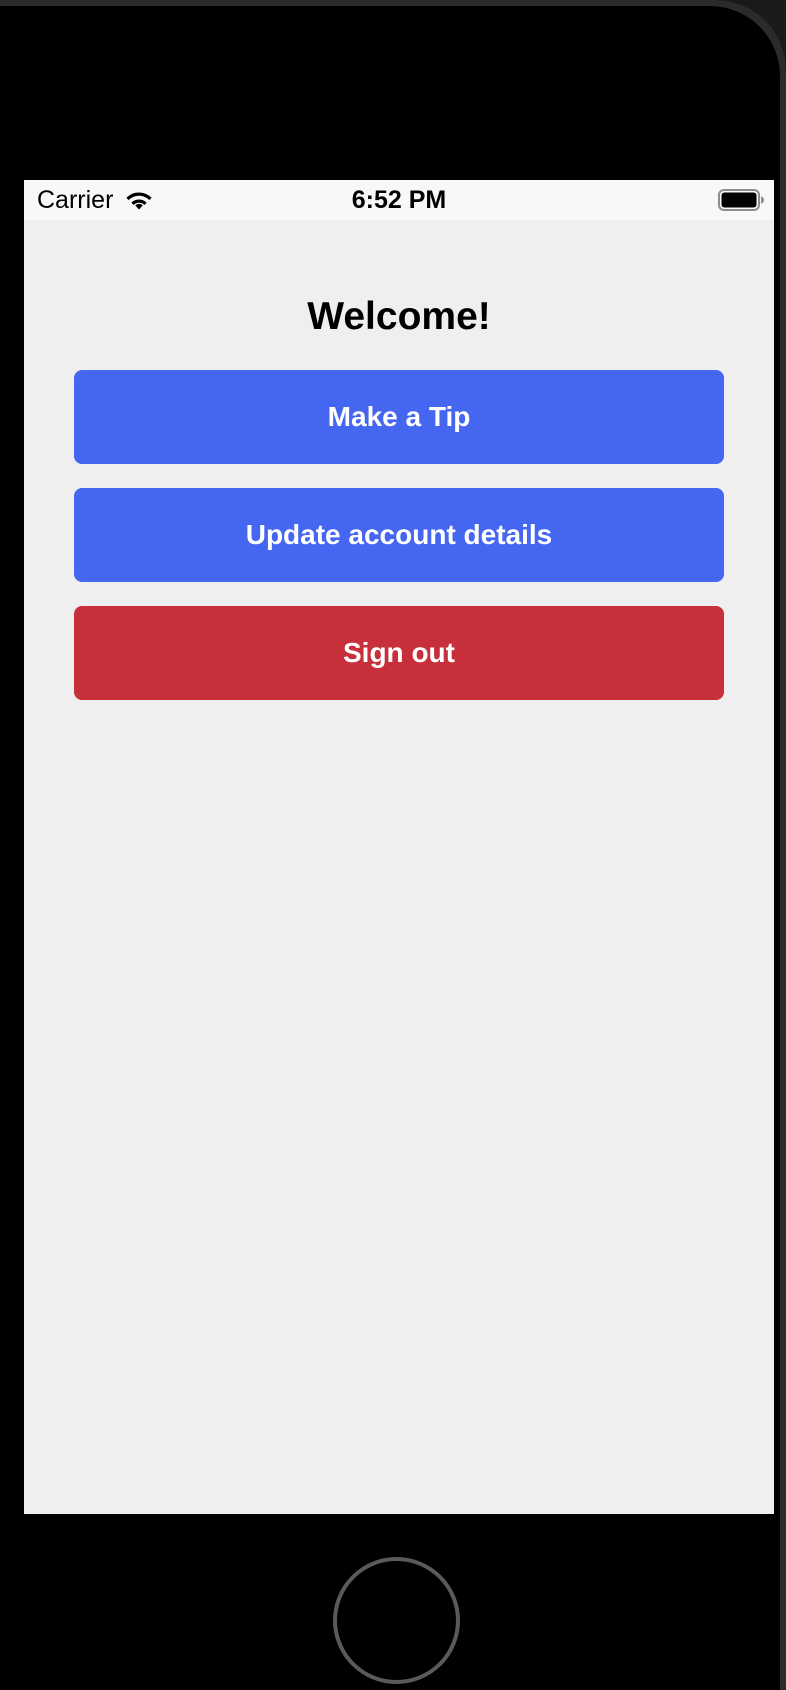  What do you see at coordinates (399, 417) in the screenshot?
I see `make-tip-button: Make a Tip` at bounding box center [399, 417].